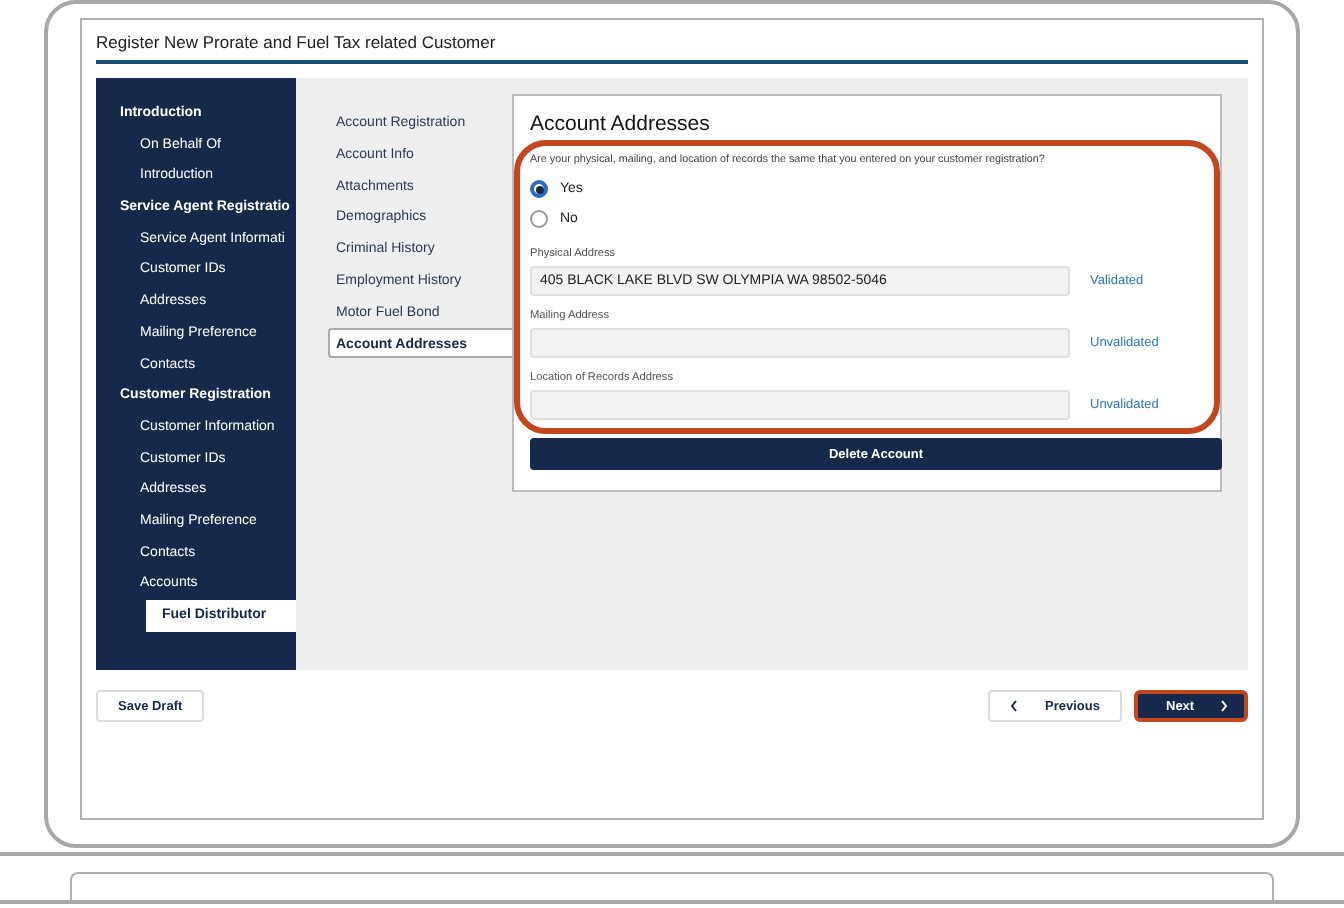  I want to click on window-title: Register New Prorate and Fuel Tax related Customer, so click(297, 43).